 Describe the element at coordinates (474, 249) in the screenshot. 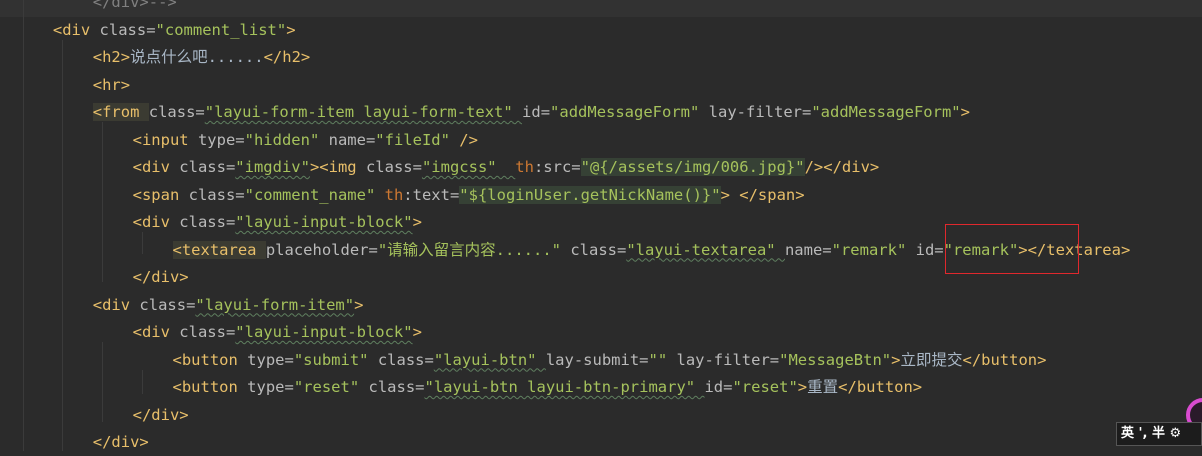

I see `code-token: "请输入留言内容......"` at that location.